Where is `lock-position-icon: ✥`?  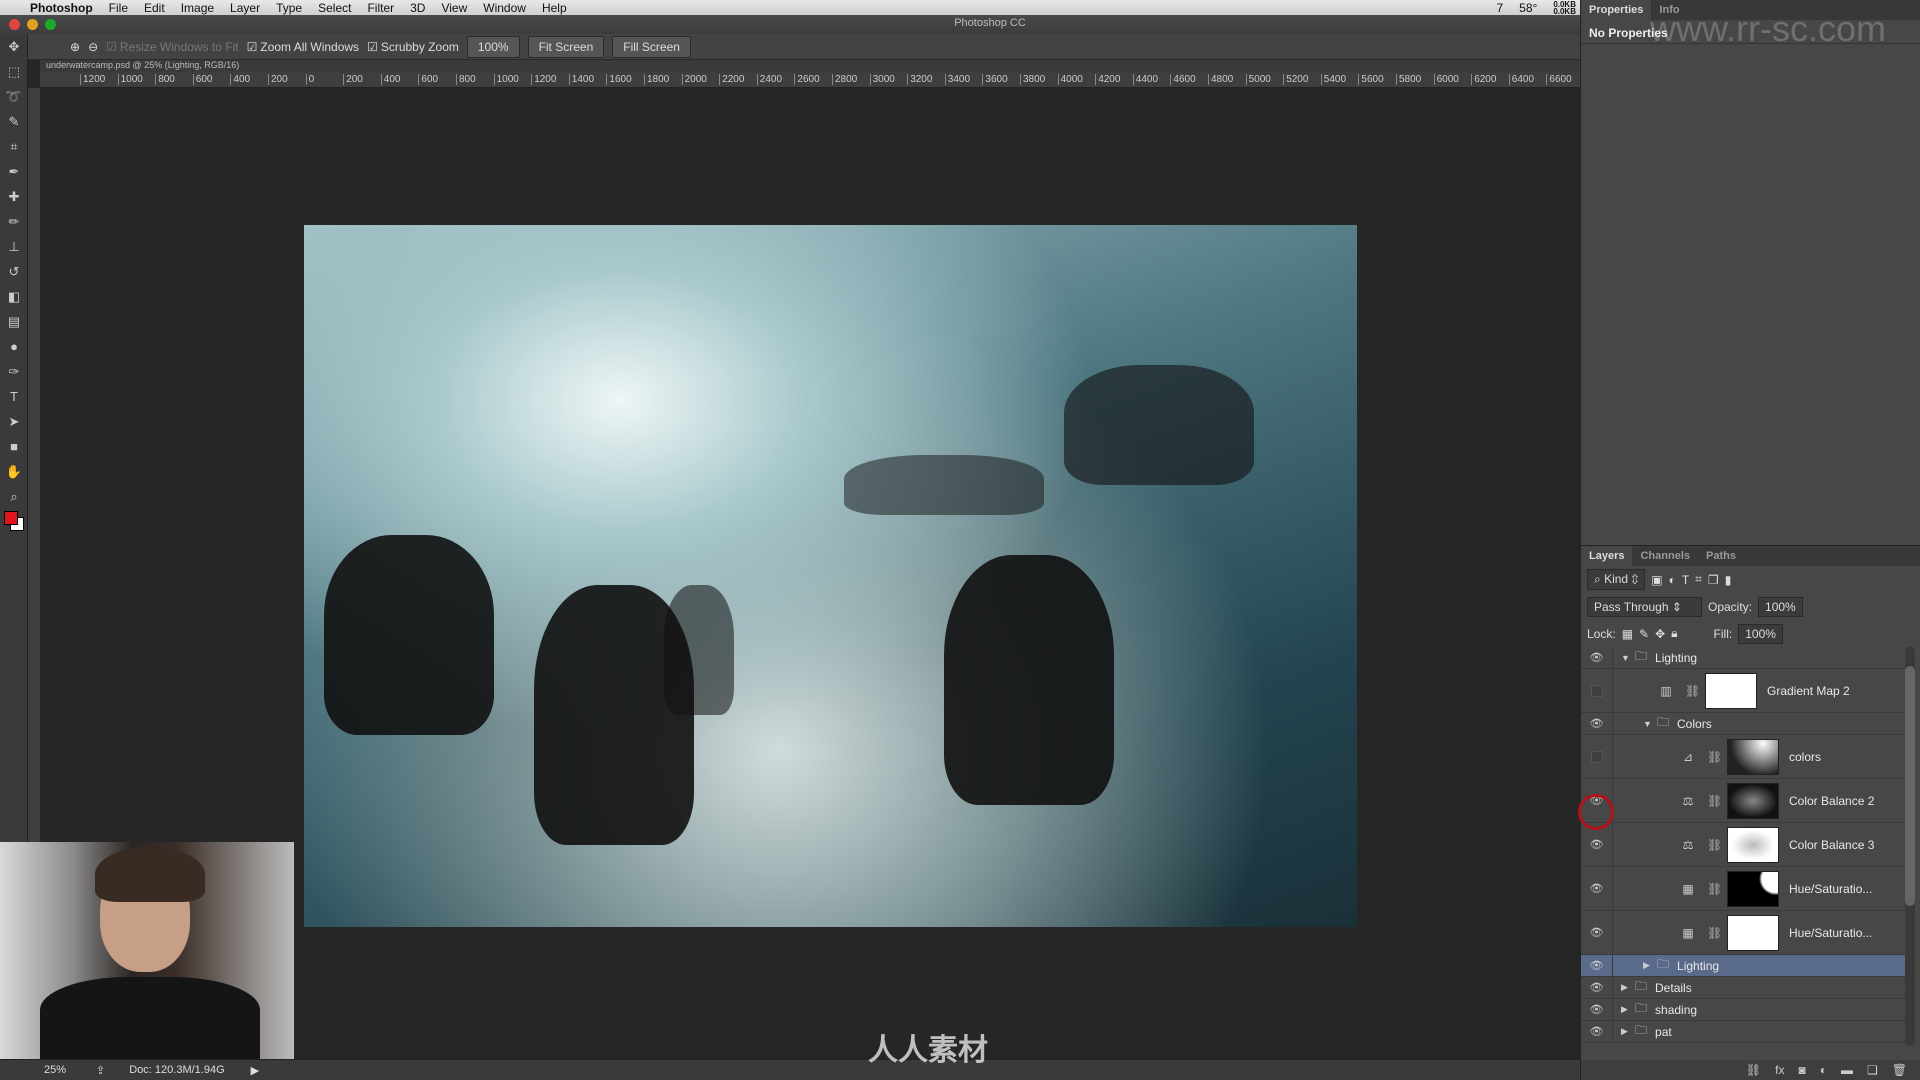 lock-position-icon: ✥ is located at coordinates (1660, 634).